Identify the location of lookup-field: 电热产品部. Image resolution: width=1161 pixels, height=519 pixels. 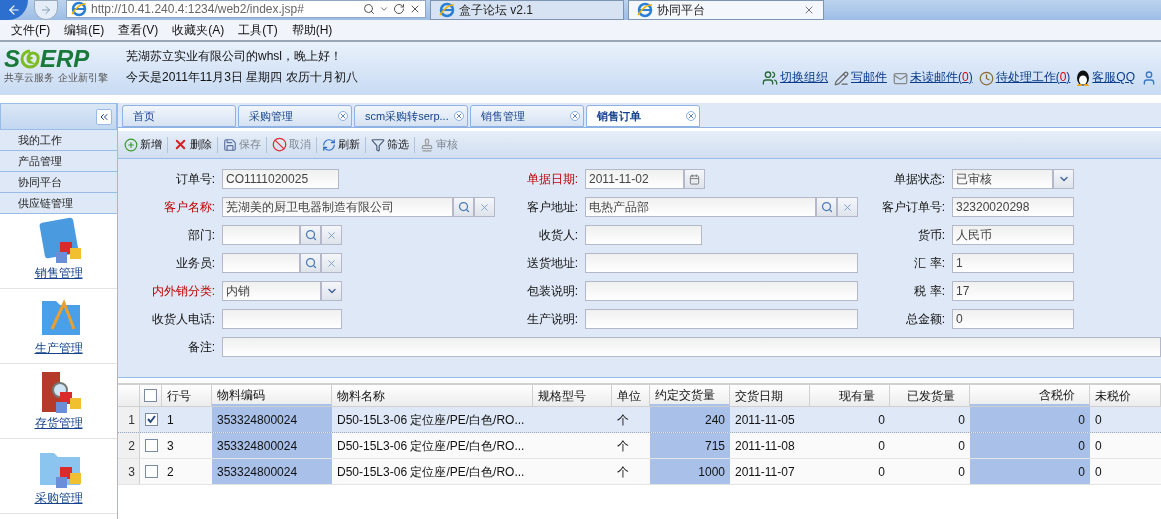
(700, 207).